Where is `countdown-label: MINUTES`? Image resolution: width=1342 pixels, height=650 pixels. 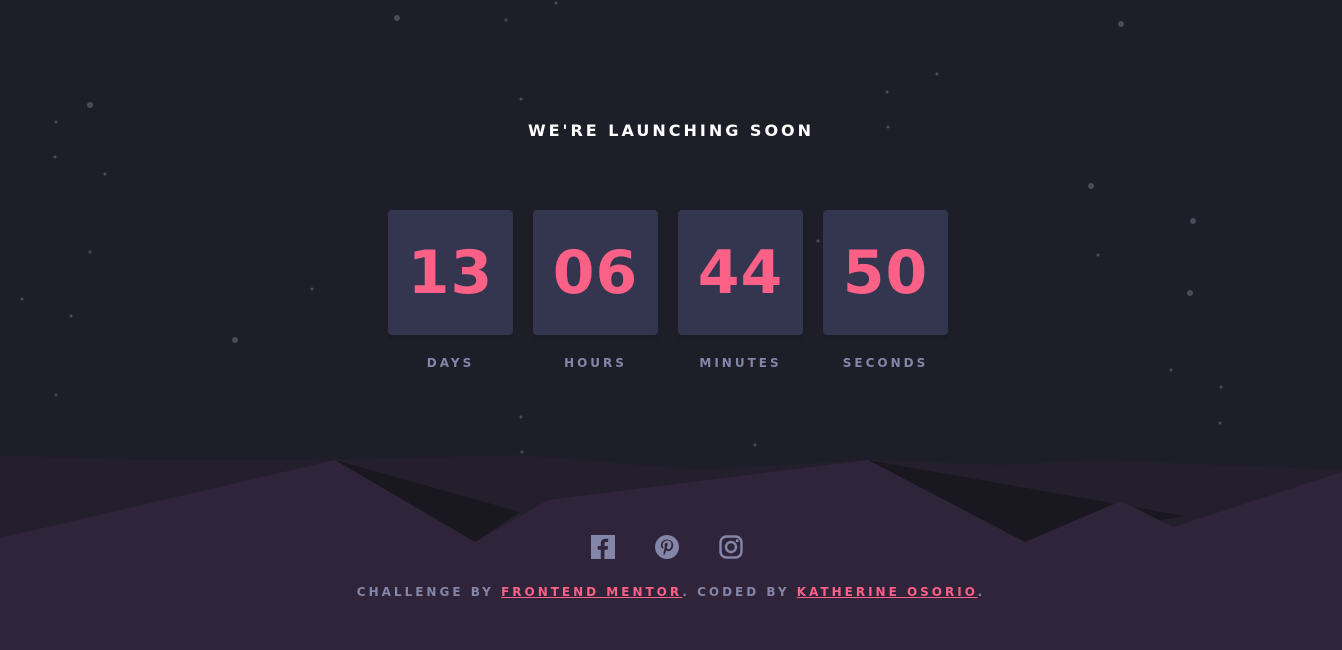 countdown-label: MINUTES is located at coordinates (740, 363).